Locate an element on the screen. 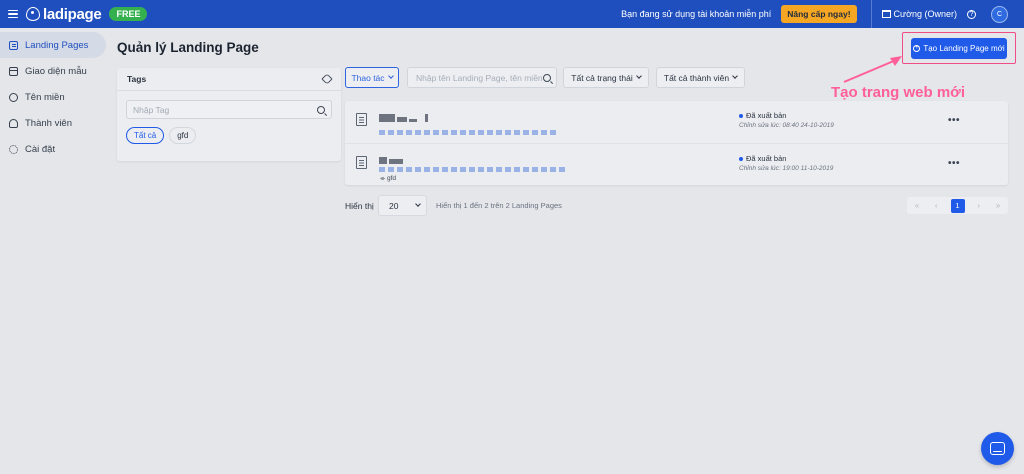 Image resolution: width=1024 pixels, height=474 pixels. tags-heading: Tags is located at coordinates (137, 79).